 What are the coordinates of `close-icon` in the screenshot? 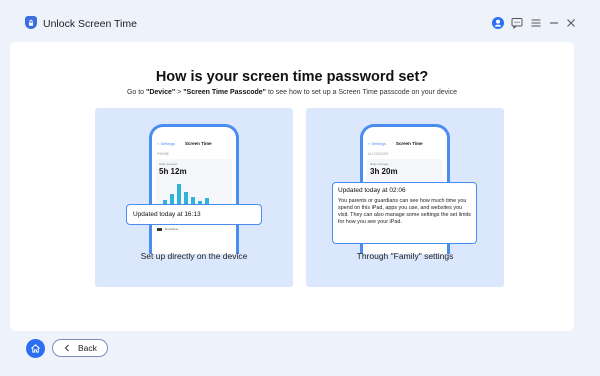 It's located at (570, 22).